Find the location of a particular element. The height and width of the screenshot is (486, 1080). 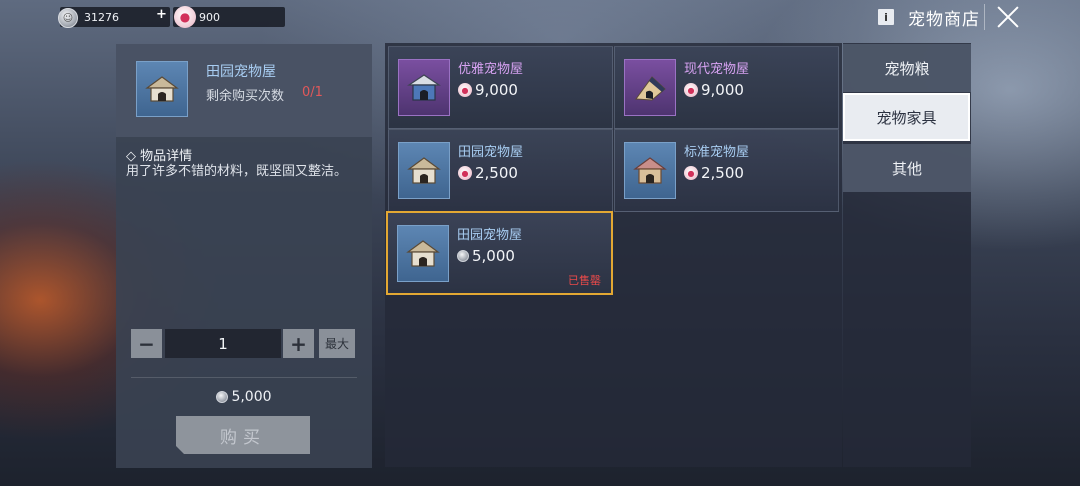

detail-header: 田园宠物屋 剩余购买次数 0/1 is located at coordinates (244, 90).